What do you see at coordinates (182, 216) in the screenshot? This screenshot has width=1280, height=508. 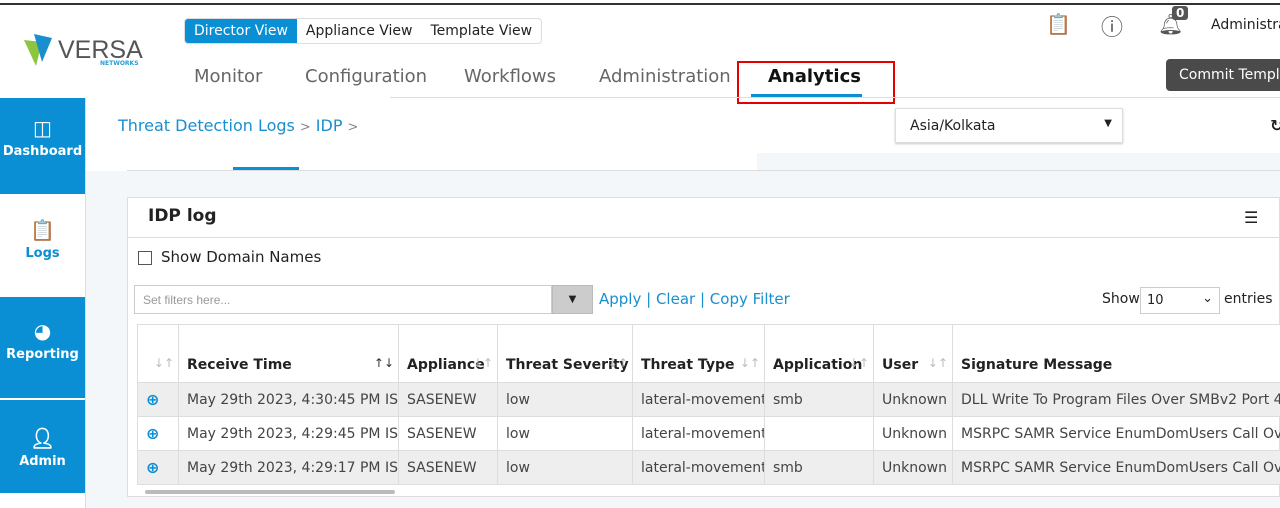 I see `panel-title: IDP log` at bounding box center [182, 216].